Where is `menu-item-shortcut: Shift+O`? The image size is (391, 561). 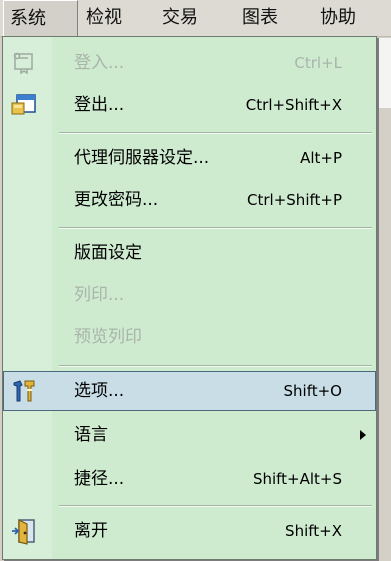
menu-item-shortcut: Shift+O is located at coordinates (312, 391).